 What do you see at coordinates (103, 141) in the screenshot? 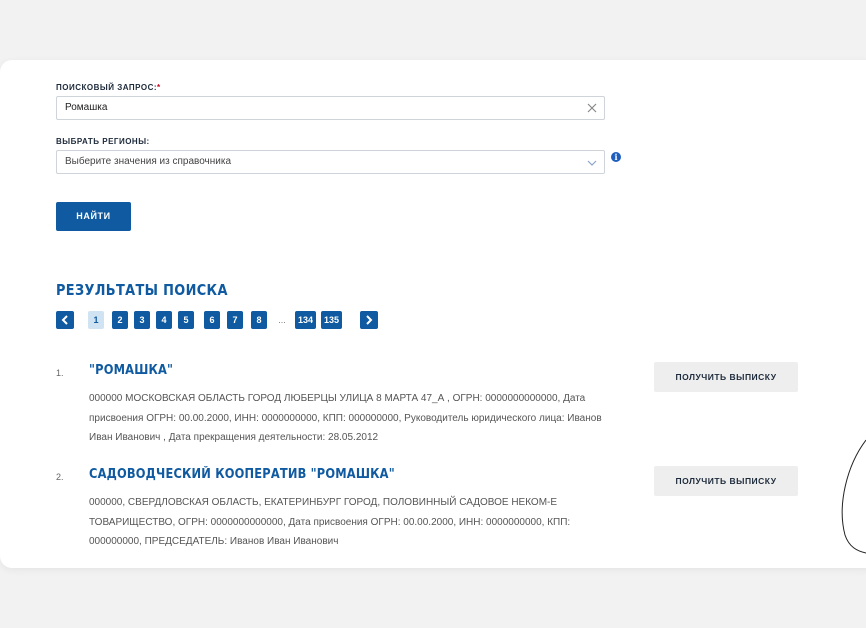
I see `regions-label: ВЫБРАТЬ РЕГИОНЫ:` at bounding box center [103, 141].